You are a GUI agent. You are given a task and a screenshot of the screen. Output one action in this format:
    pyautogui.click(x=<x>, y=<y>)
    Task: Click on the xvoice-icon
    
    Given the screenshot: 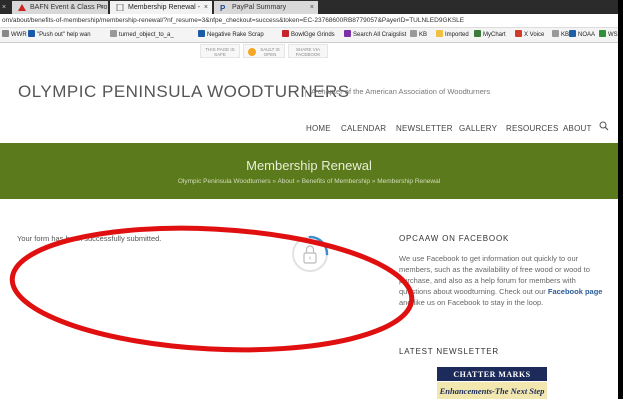 What is the action you would take?
    pyautogui.click(x=518, y=33)
    